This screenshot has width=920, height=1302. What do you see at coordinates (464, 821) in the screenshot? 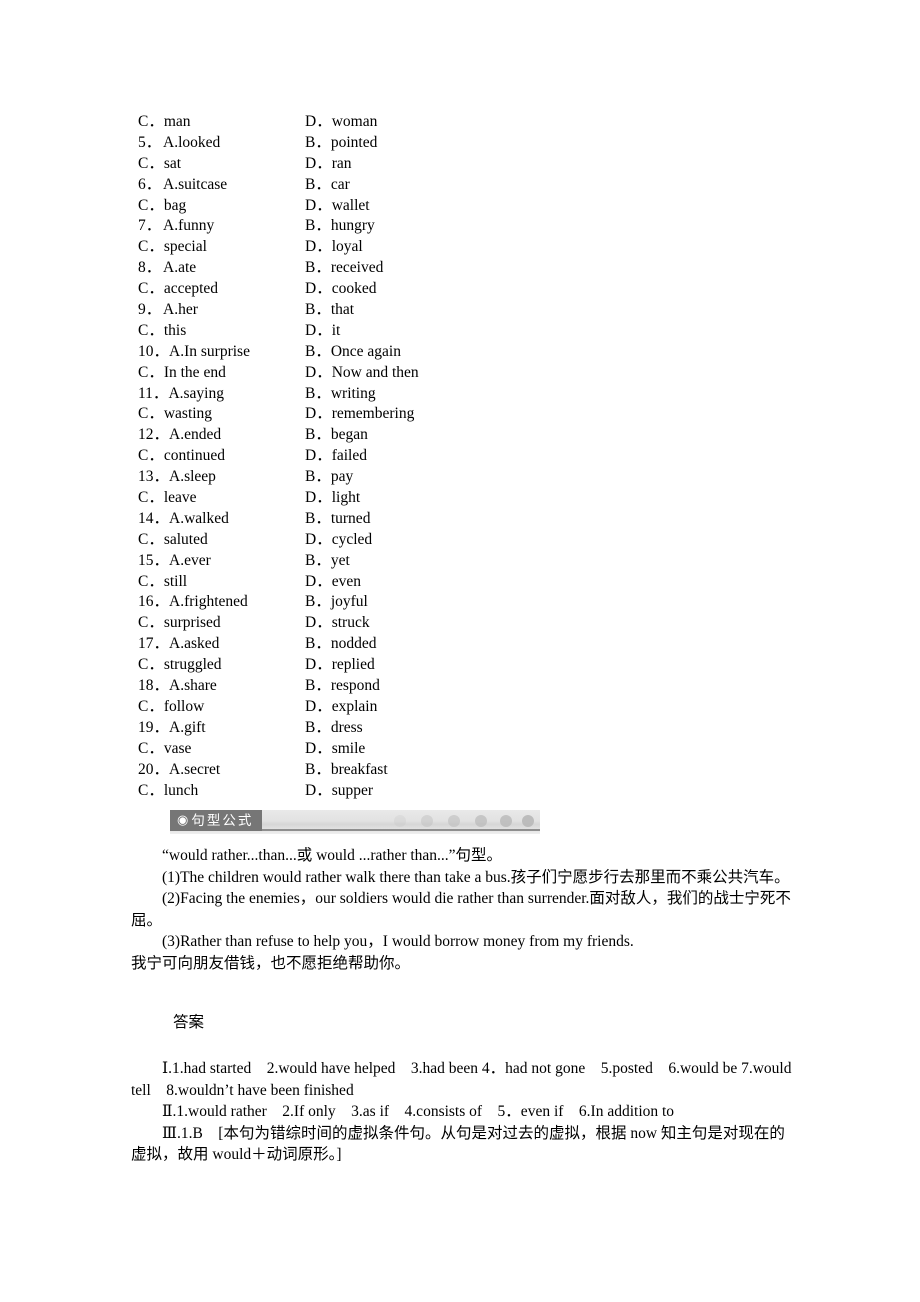
I see `section-bar-dot-decoration` at bounding box center [464, 821].